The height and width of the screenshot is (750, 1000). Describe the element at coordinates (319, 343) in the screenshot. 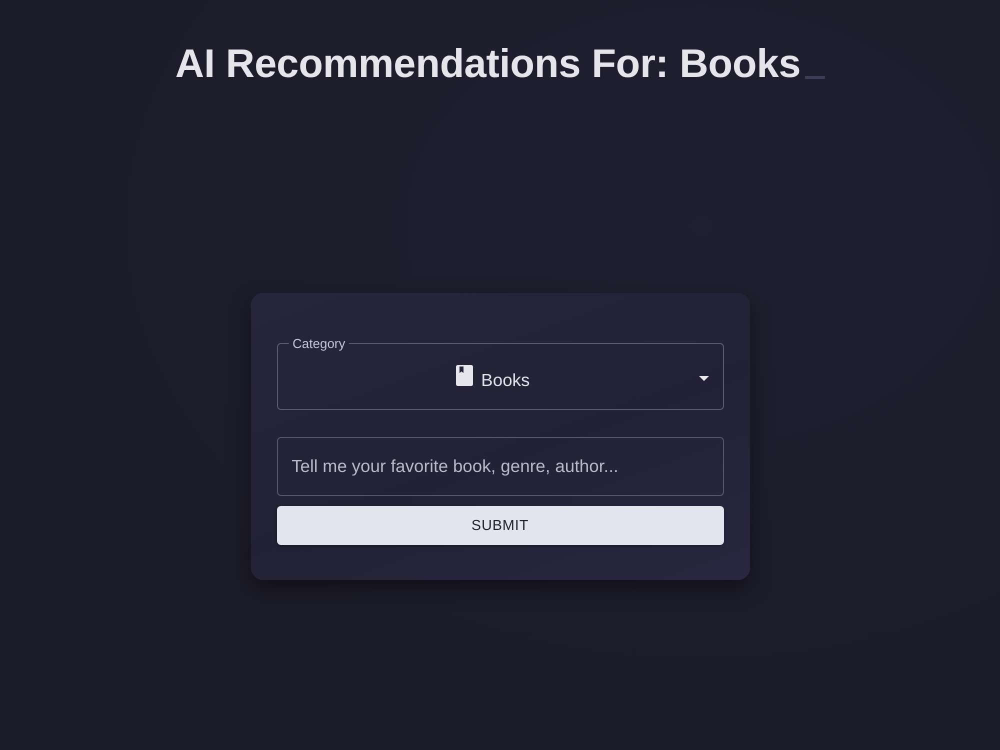

I see `field-label: Category` at that location.